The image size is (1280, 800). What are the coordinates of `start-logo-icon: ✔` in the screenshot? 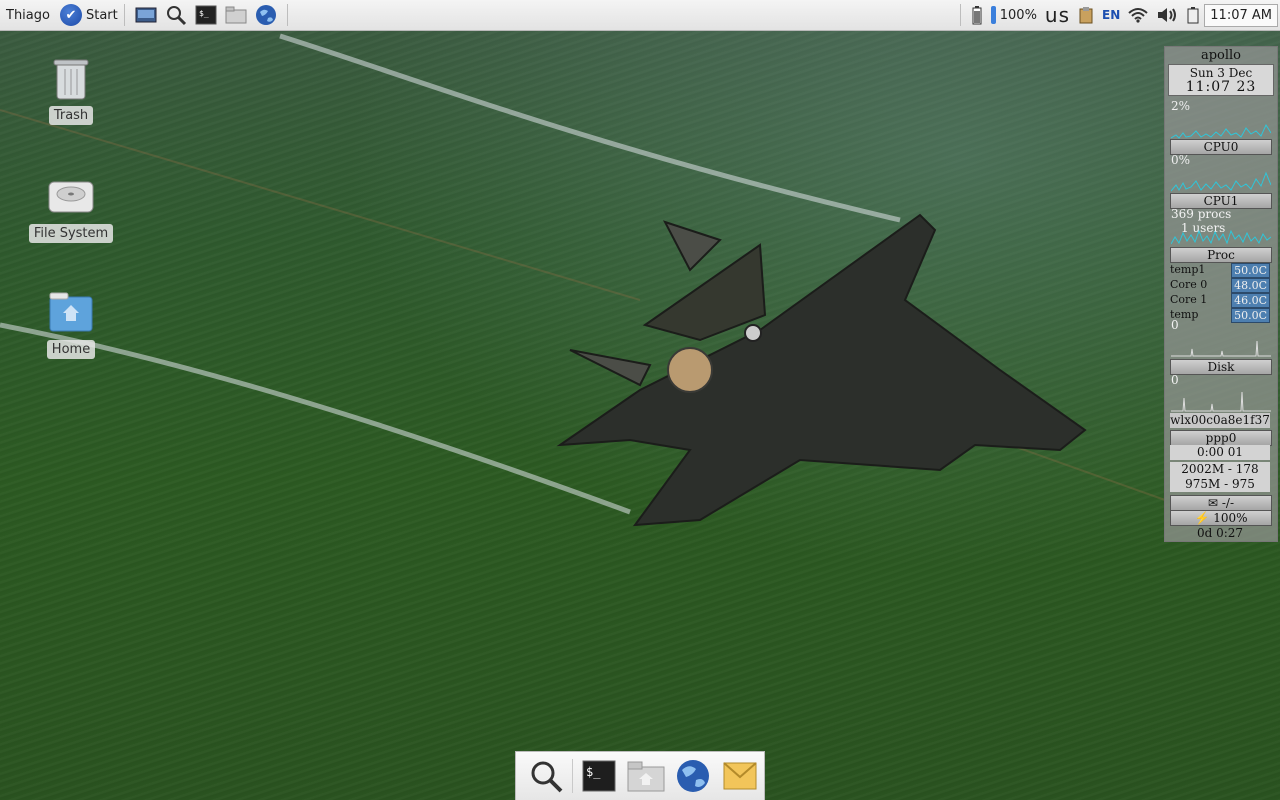 It's located at (70, 15).